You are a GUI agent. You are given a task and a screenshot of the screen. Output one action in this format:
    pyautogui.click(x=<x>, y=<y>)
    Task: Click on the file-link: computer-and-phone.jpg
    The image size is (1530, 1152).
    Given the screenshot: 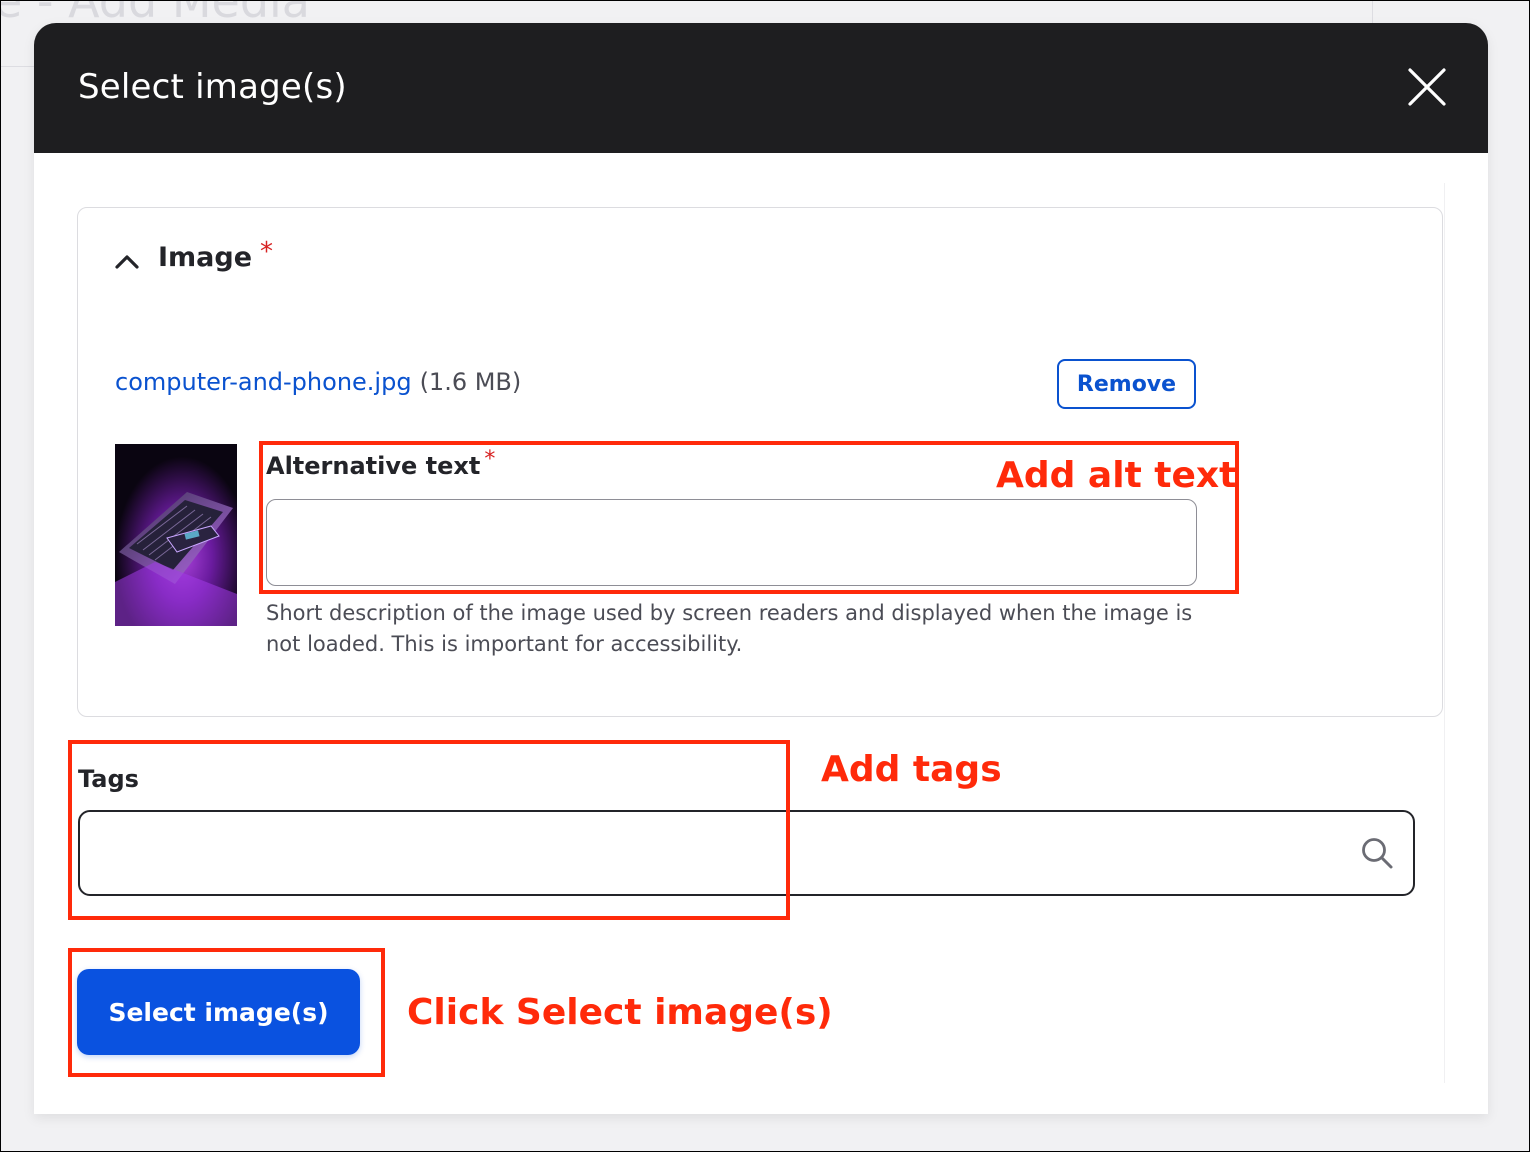 What is the action you would take?
    pyautogui.click(x=263, y=382)
    